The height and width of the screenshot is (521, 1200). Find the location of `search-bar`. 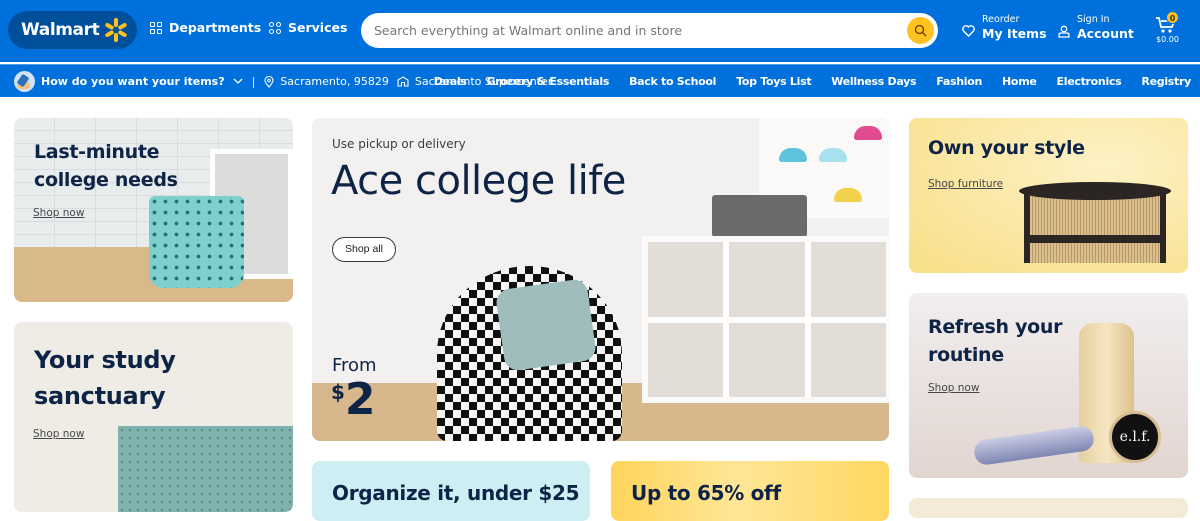

search-bar is located at coordinates (649, 30).